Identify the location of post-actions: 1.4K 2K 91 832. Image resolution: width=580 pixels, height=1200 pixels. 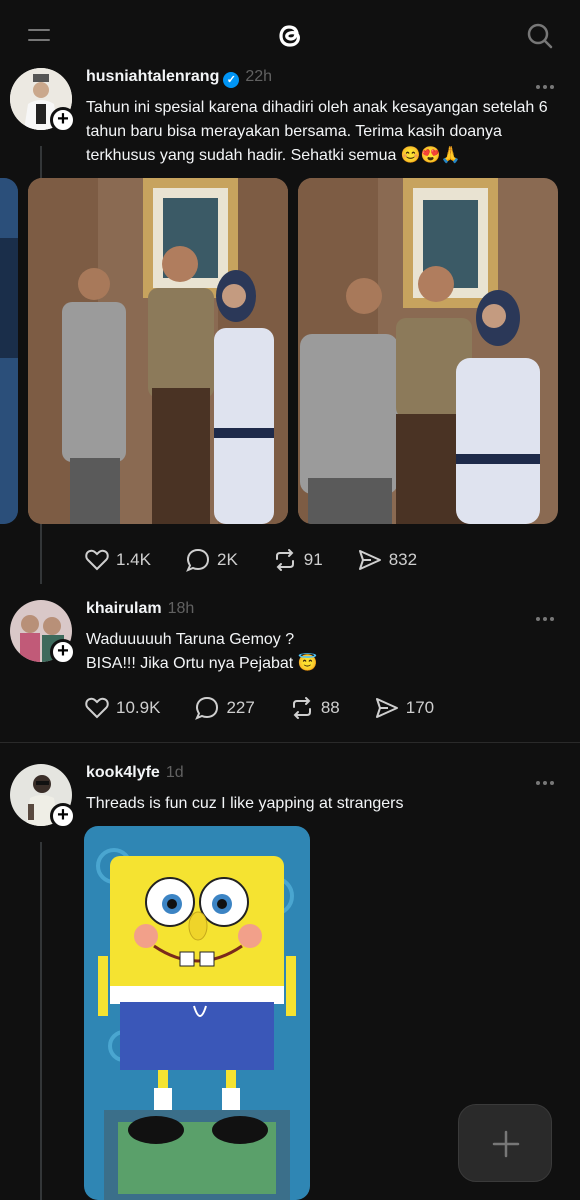
(267, 560).